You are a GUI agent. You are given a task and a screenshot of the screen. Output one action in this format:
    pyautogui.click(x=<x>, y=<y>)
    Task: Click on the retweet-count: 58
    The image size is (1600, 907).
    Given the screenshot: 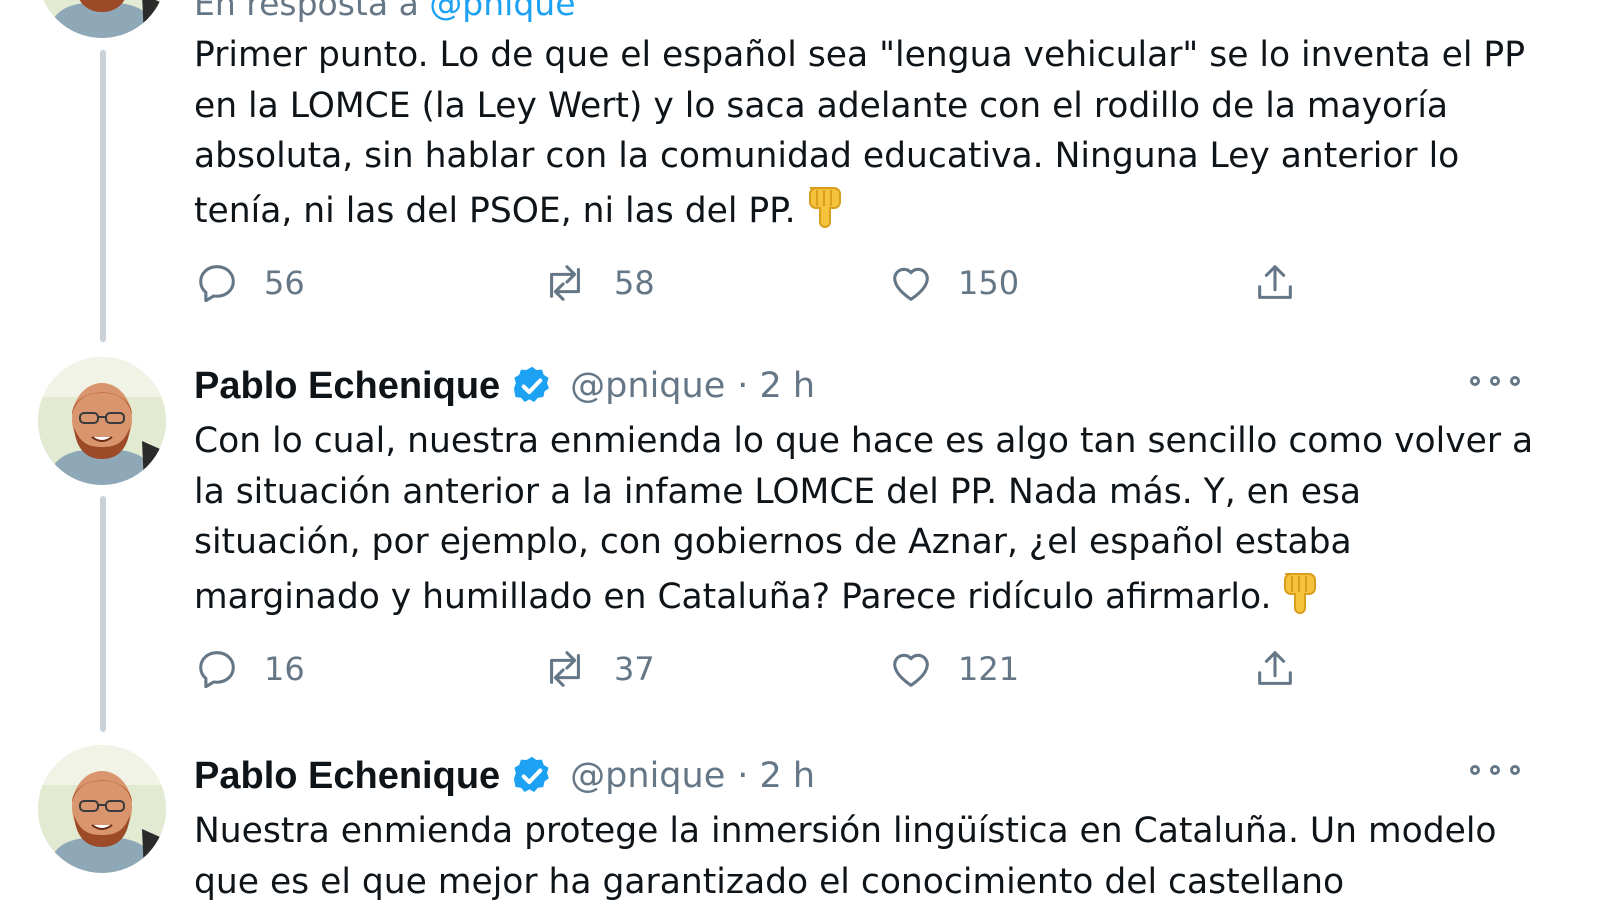 What is the action you would take?
    pyautogui.click(x=634, y=283)
    